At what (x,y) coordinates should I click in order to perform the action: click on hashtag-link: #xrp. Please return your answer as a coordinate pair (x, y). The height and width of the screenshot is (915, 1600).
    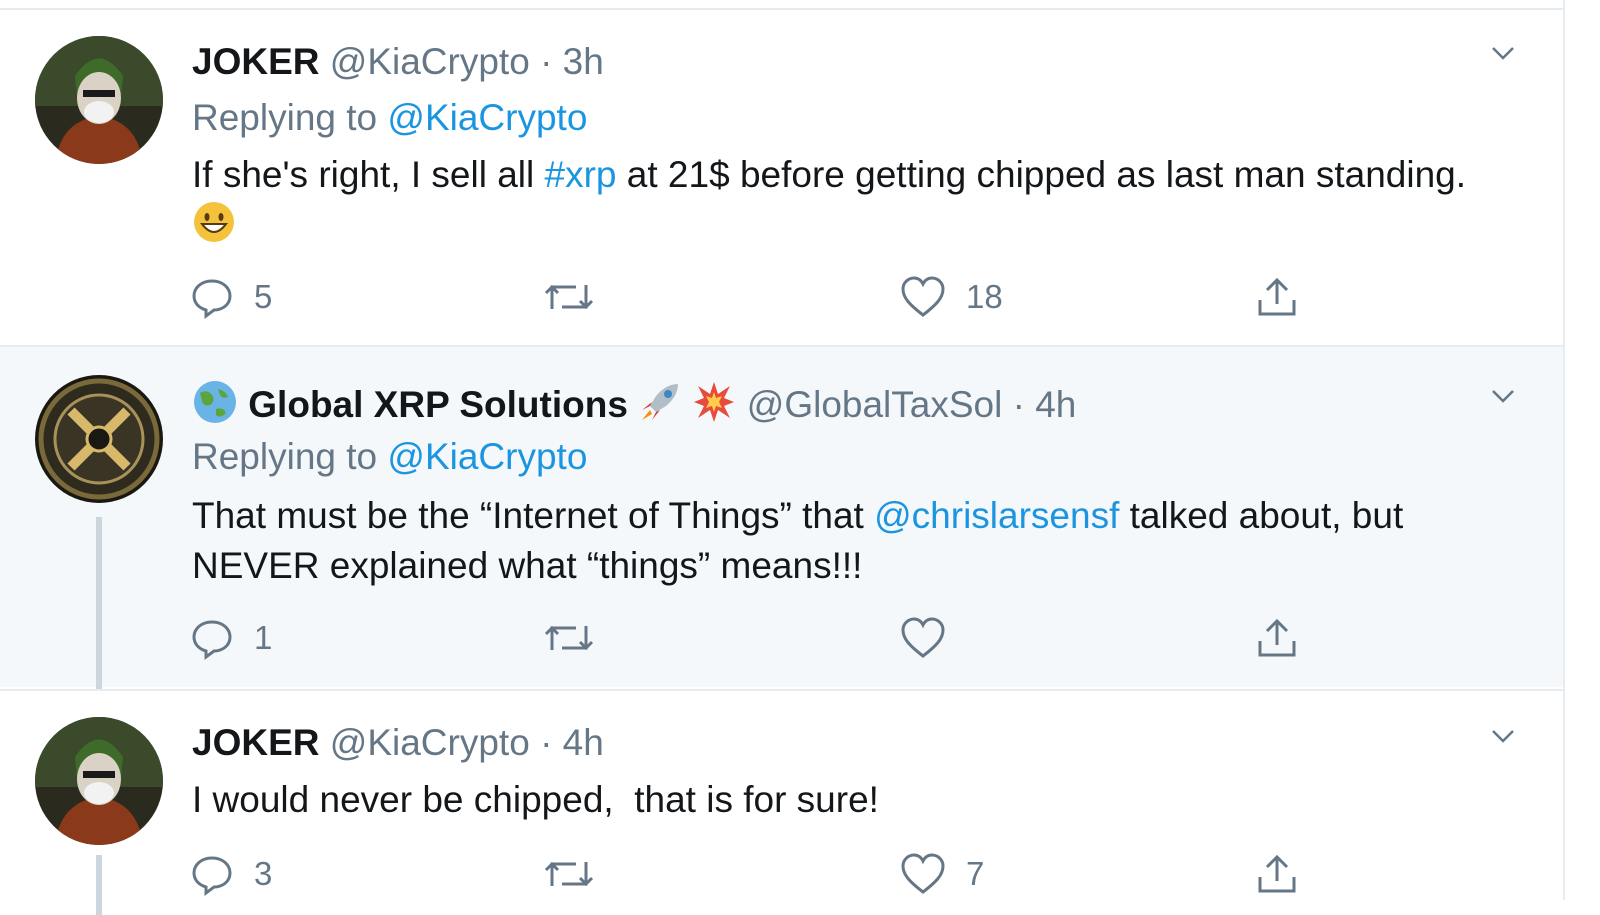
    Looking at the image, I should click on (581, 174).